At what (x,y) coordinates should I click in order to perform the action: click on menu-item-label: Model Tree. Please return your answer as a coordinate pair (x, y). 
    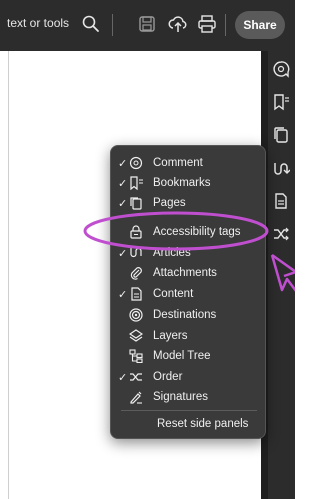
    Looking at the image, I should click on (182, 356).